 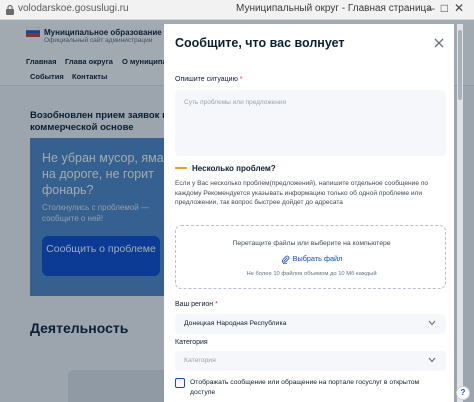 I want to click on scrollbar-thumb, so click(x=460, y=65).